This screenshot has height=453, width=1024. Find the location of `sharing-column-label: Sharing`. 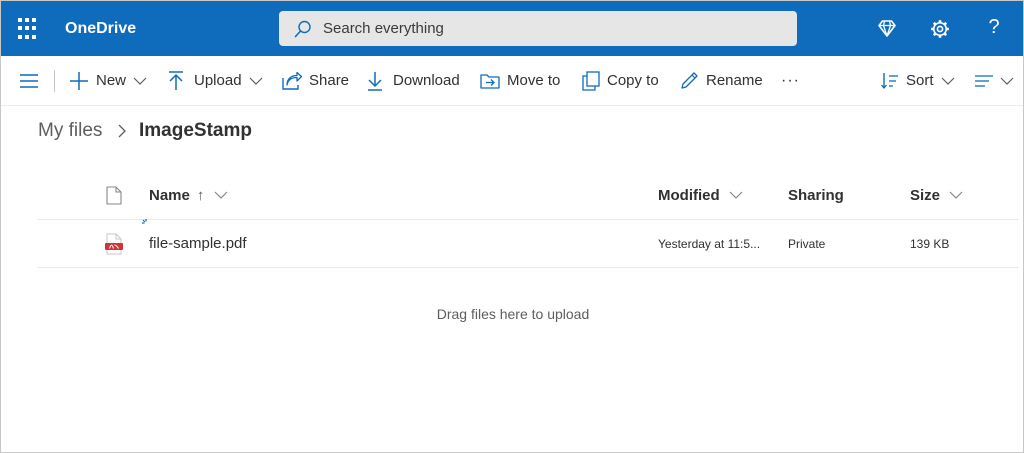

sharing-column-label: Sharing is located at coordinates (816, 195).